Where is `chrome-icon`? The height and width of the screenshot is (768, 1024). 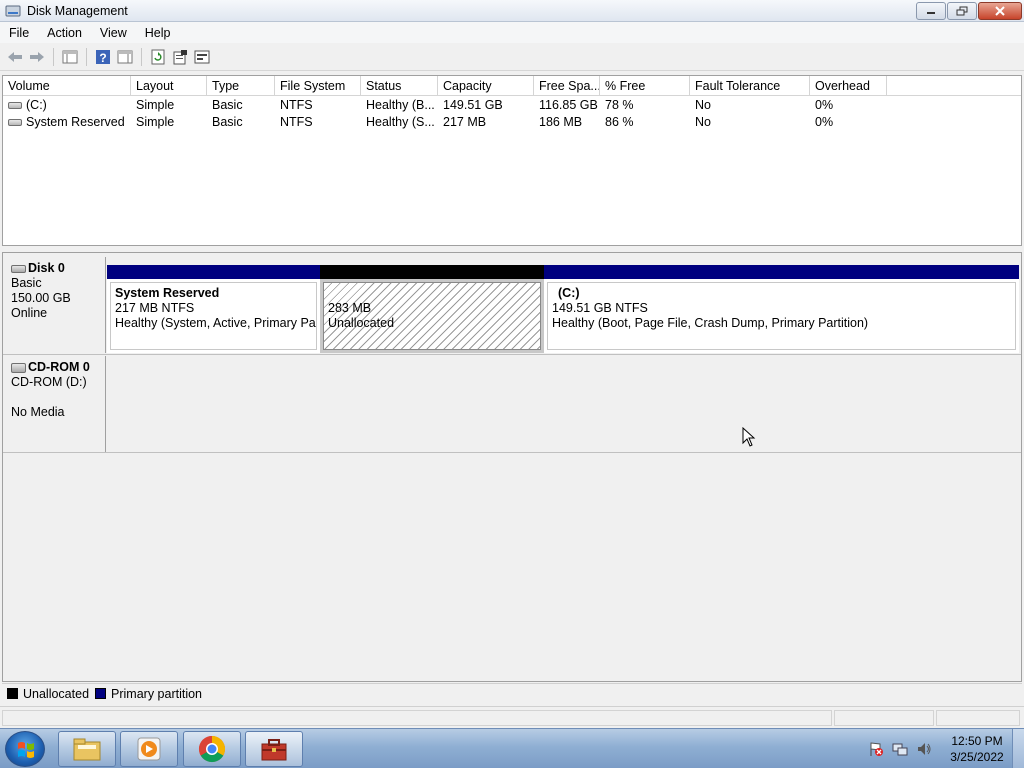 chrome-icon is located at coordinates (212, 749).